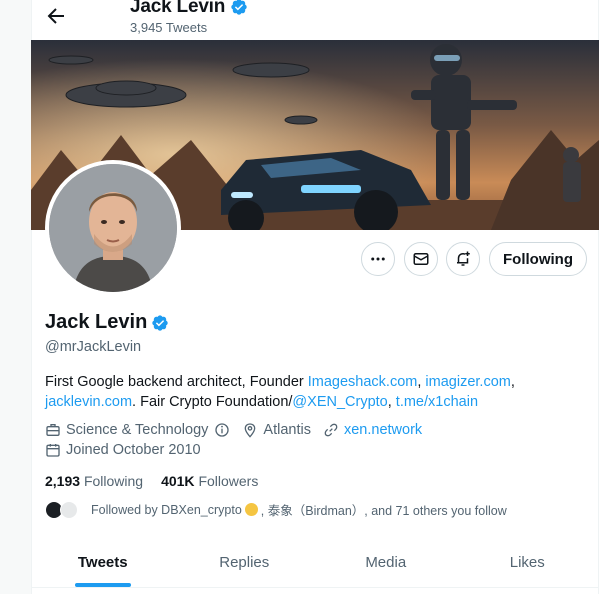 This screenshot has width=600, height=594. I want to click on follower-avatar, so click(69, 509).